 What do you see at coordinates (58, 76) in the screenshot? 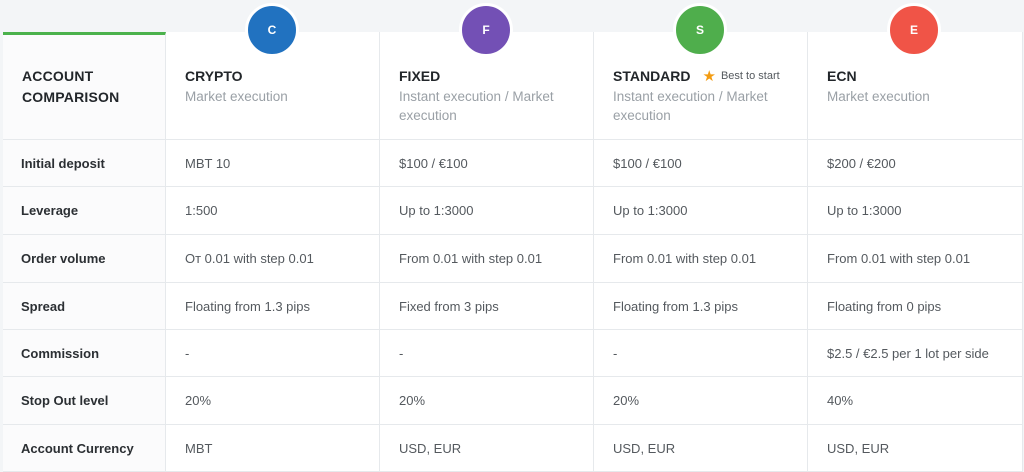
I see `title-line-1: ACCOUNT` at bounding box center [58, 76].